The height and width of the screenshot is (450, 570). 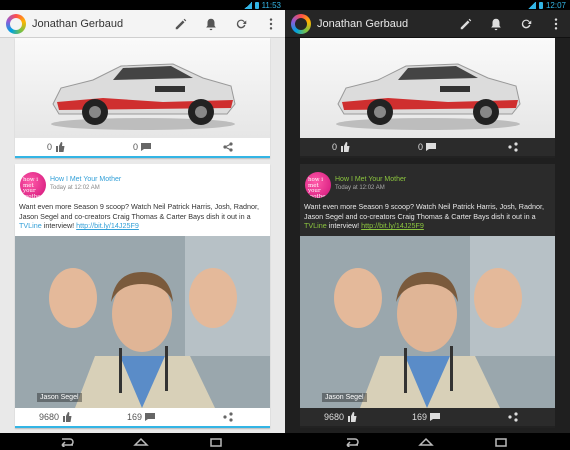 I want to click on clock: 12:07, so click(x=555, y=5).